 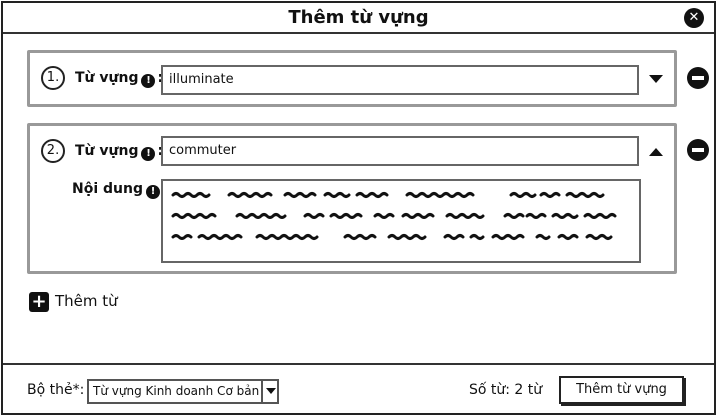 What do you see at coordinates (183, 391) in the screenshot?
I see `deck-select: Từ vựng Kinh doanh Cơ bản` at bounding box center [183, 391].